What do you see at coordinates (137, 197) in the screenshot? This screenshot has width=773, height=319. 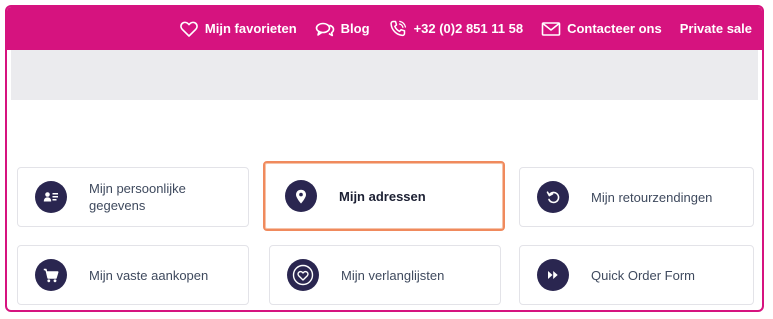 I see `tile-personal-details-label: Mijn persoonlijke gegevens` at bounding box center [137, 197].